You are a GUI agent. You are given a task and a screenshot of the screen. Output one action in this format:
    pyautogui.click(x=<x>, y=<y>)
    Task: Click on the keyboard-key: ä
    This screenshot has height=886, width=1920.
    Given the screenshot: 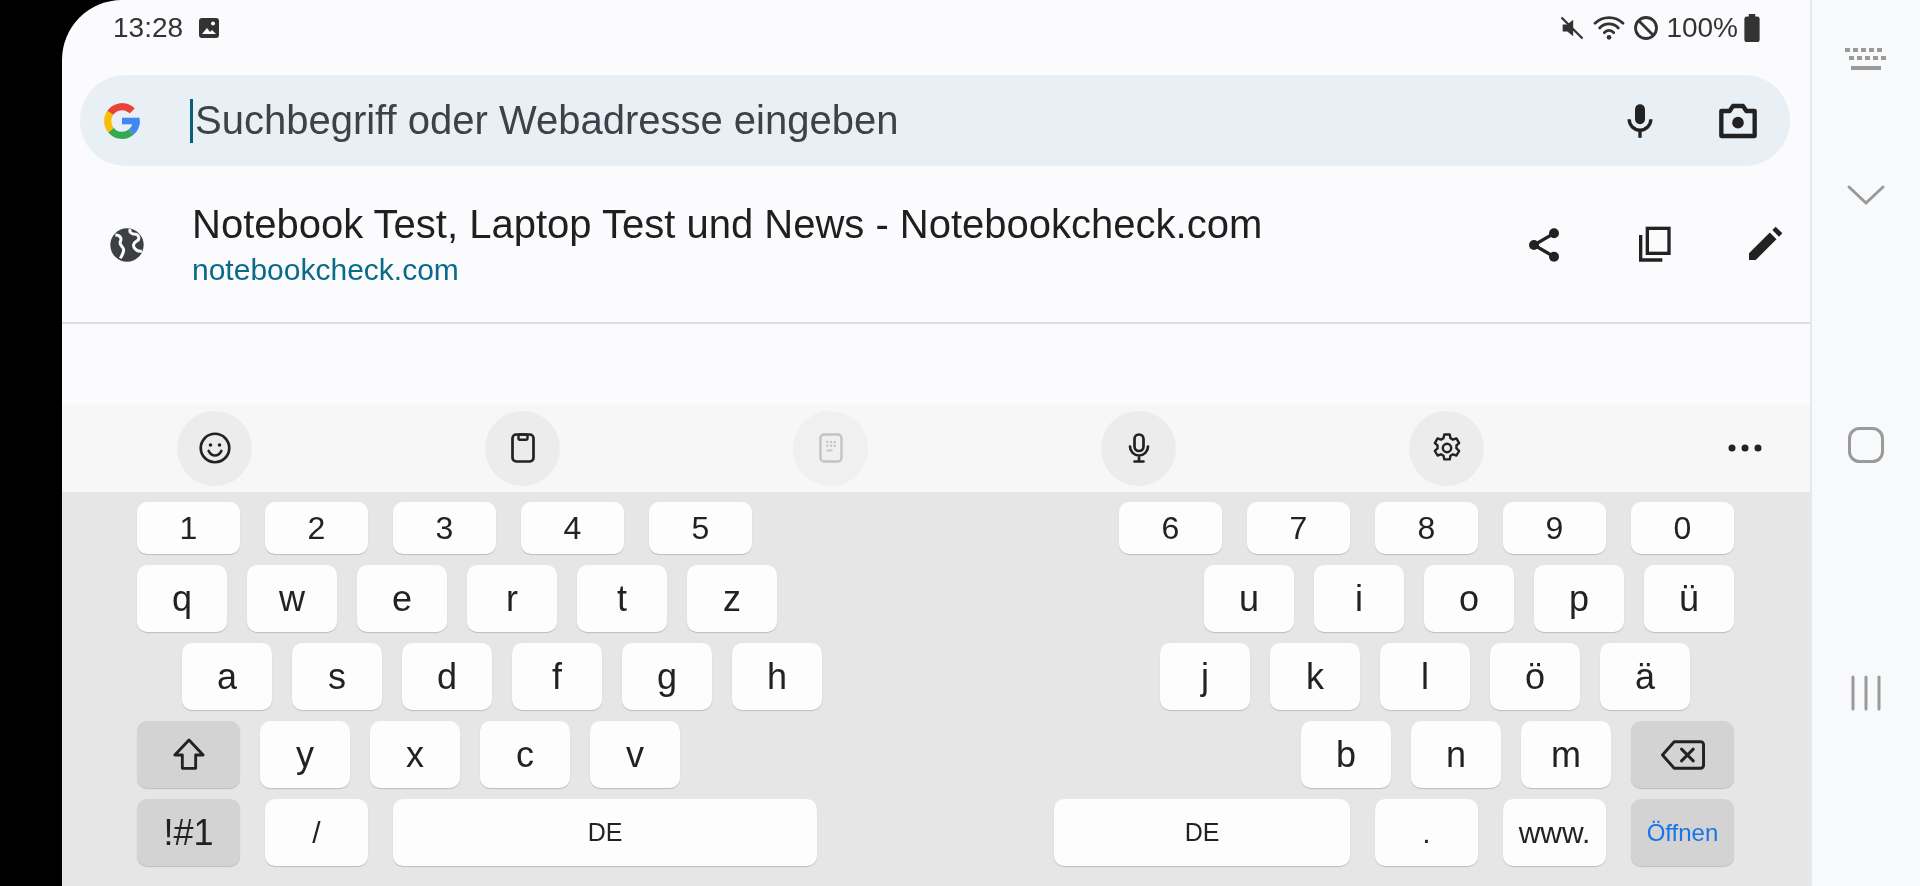 What is the action you would take?
    pyautogui.click(x=1645, y=676)
    